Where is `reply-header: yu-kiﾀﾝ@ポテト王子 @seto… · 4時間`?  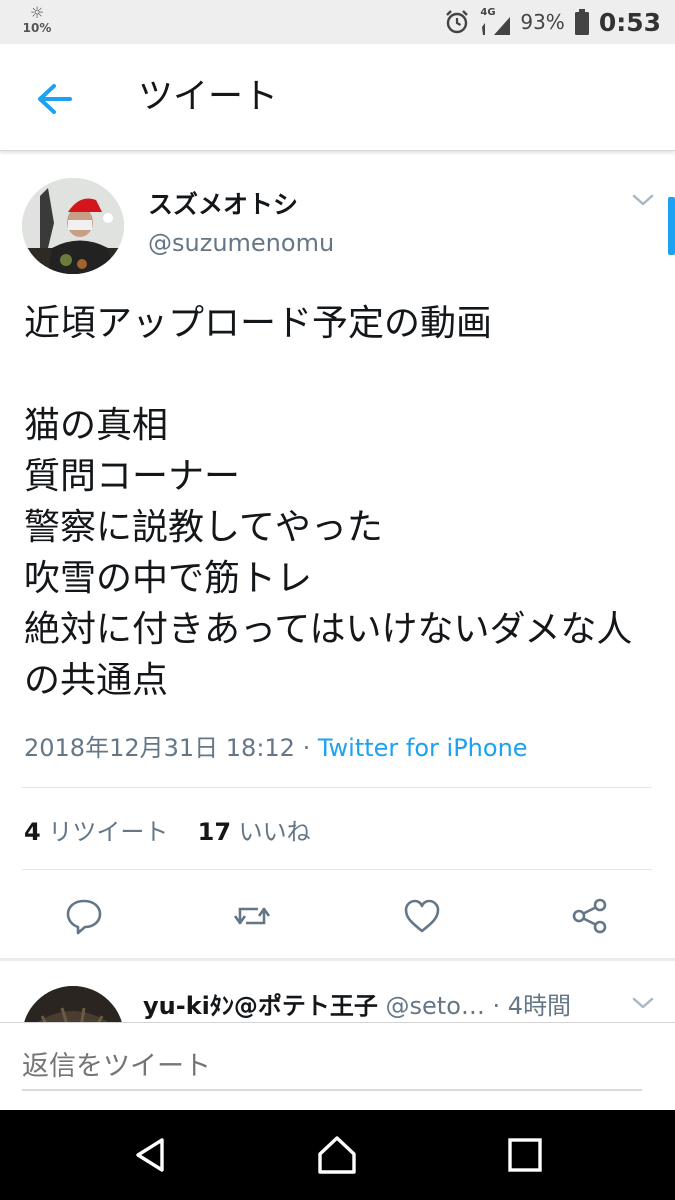 reply-header: yu-kiﾀﾝ@ポテト王子 @seto… · 4時間 is located at coordinates (357, 1003).